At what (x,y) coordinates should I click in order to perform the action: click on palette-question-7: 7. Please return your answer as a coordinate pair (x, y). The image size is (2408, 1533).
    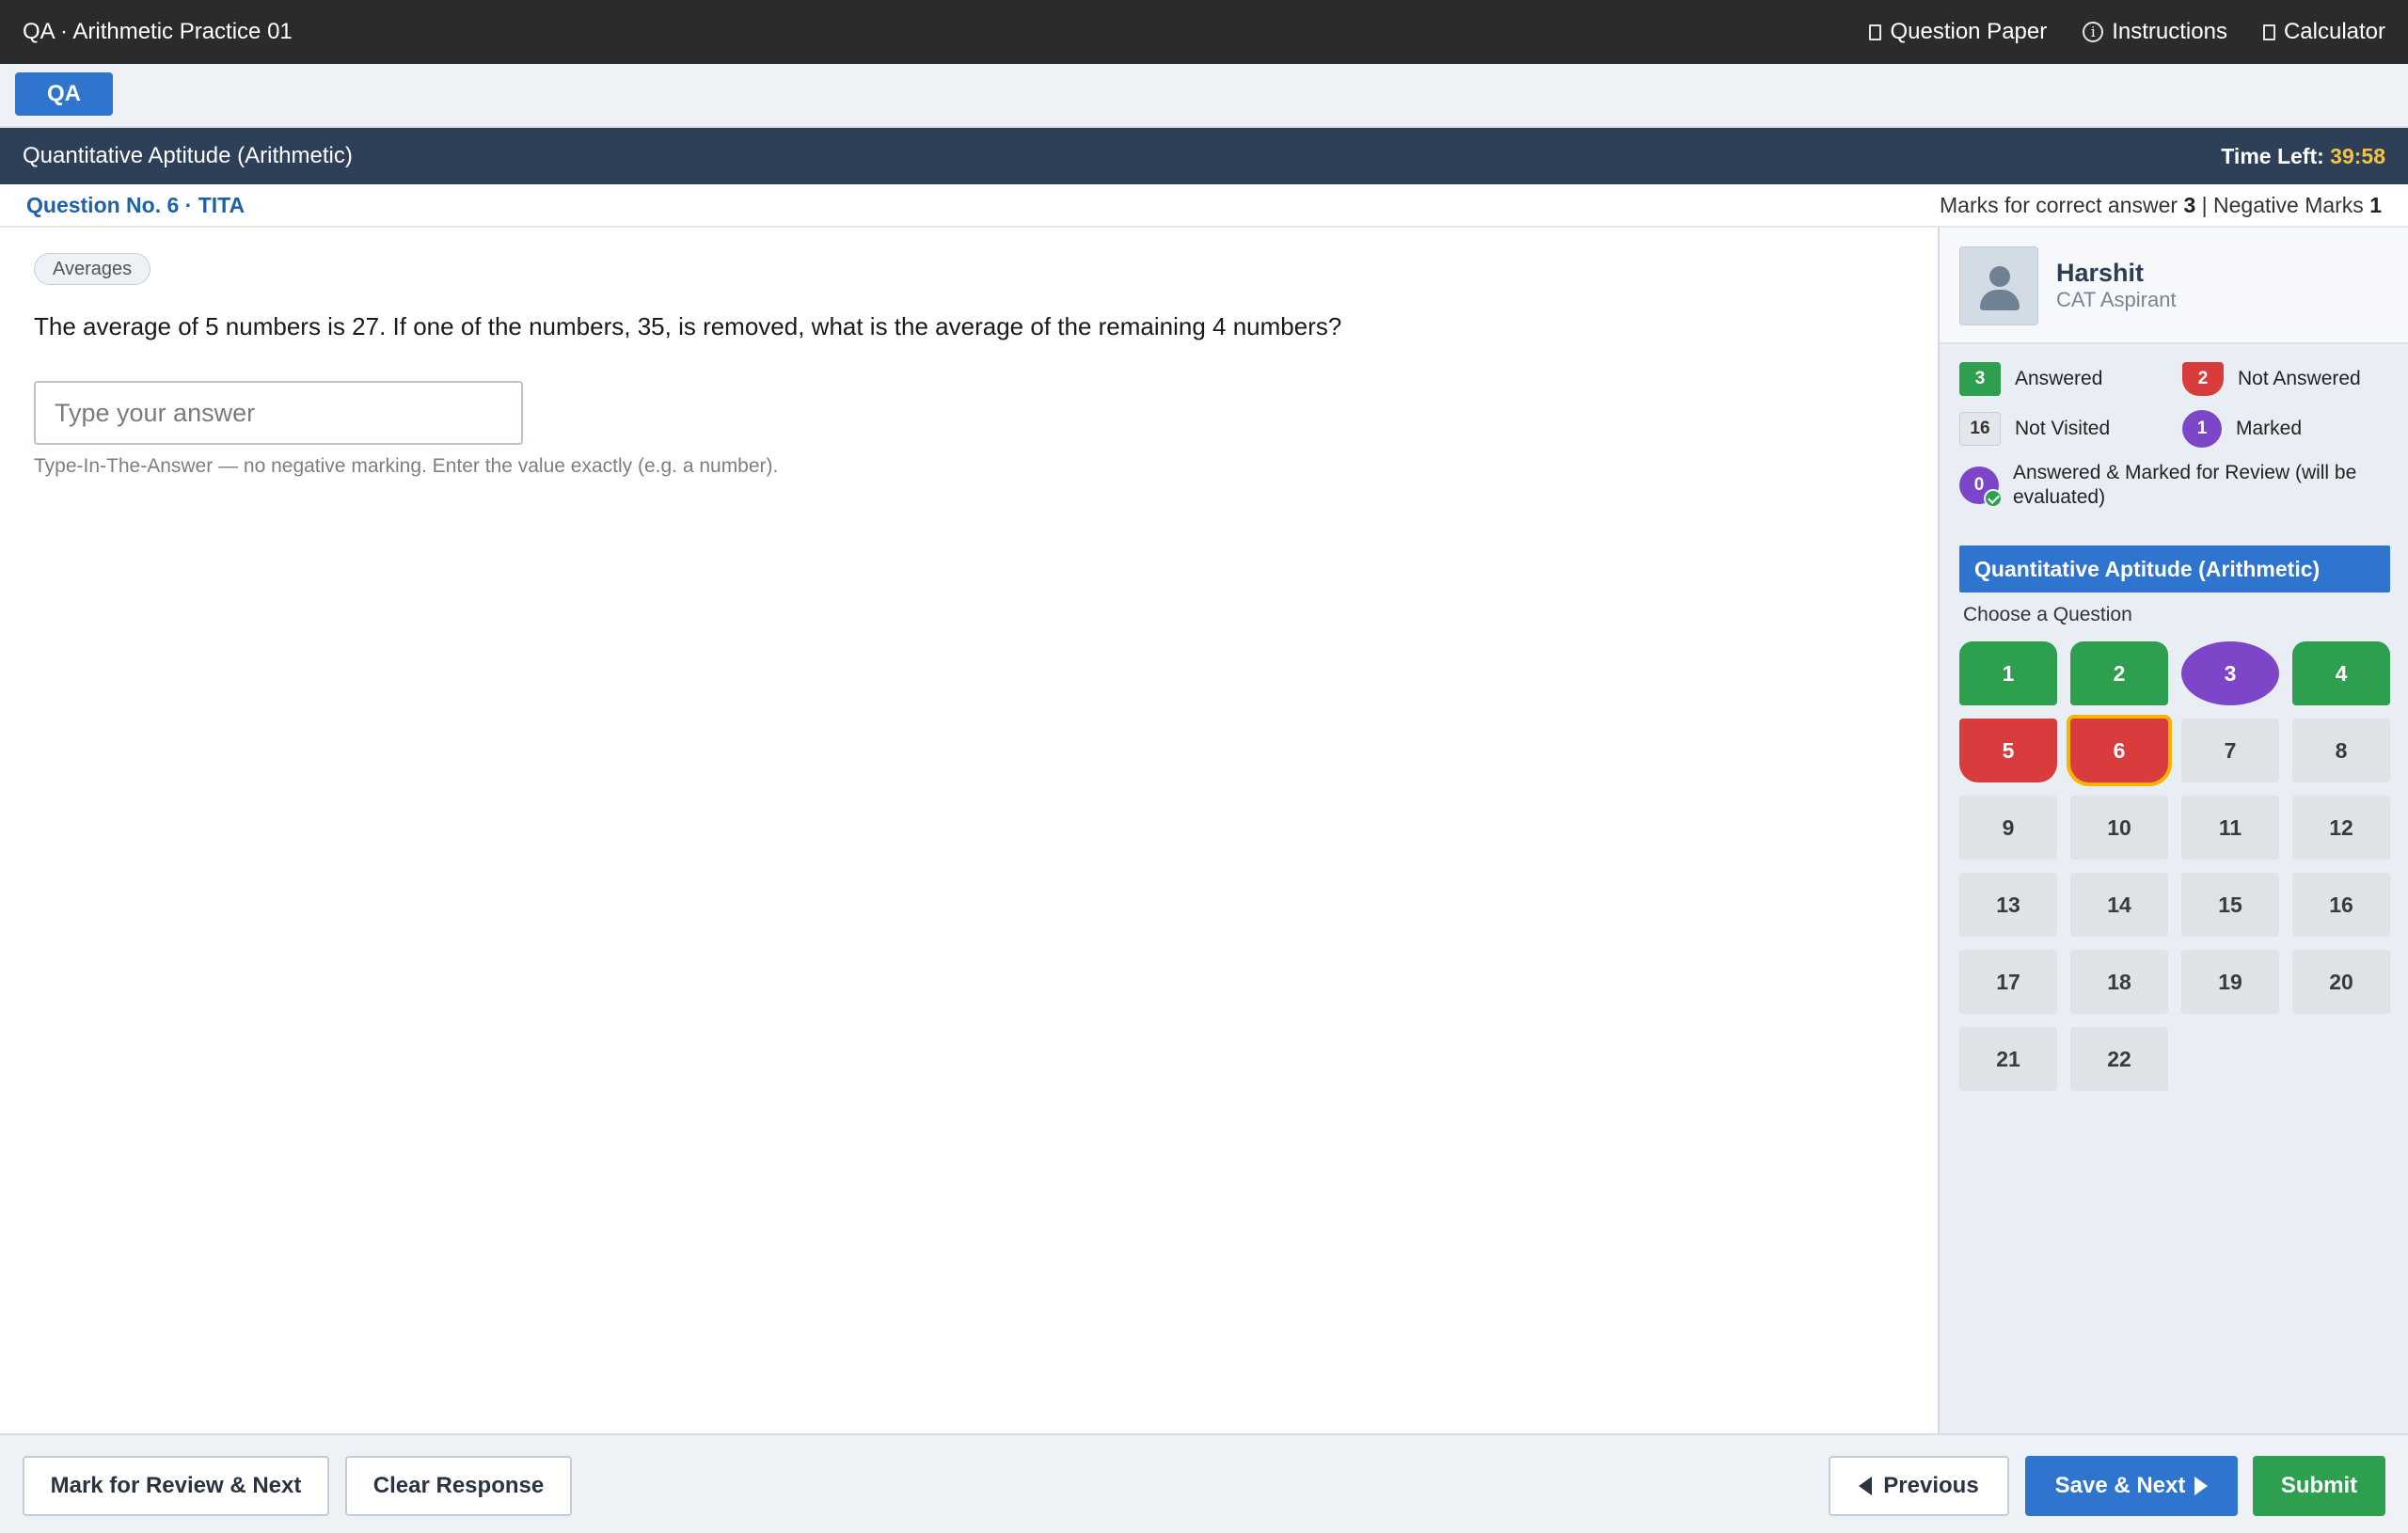
    Looking at the image, I should click on (2230, 751).